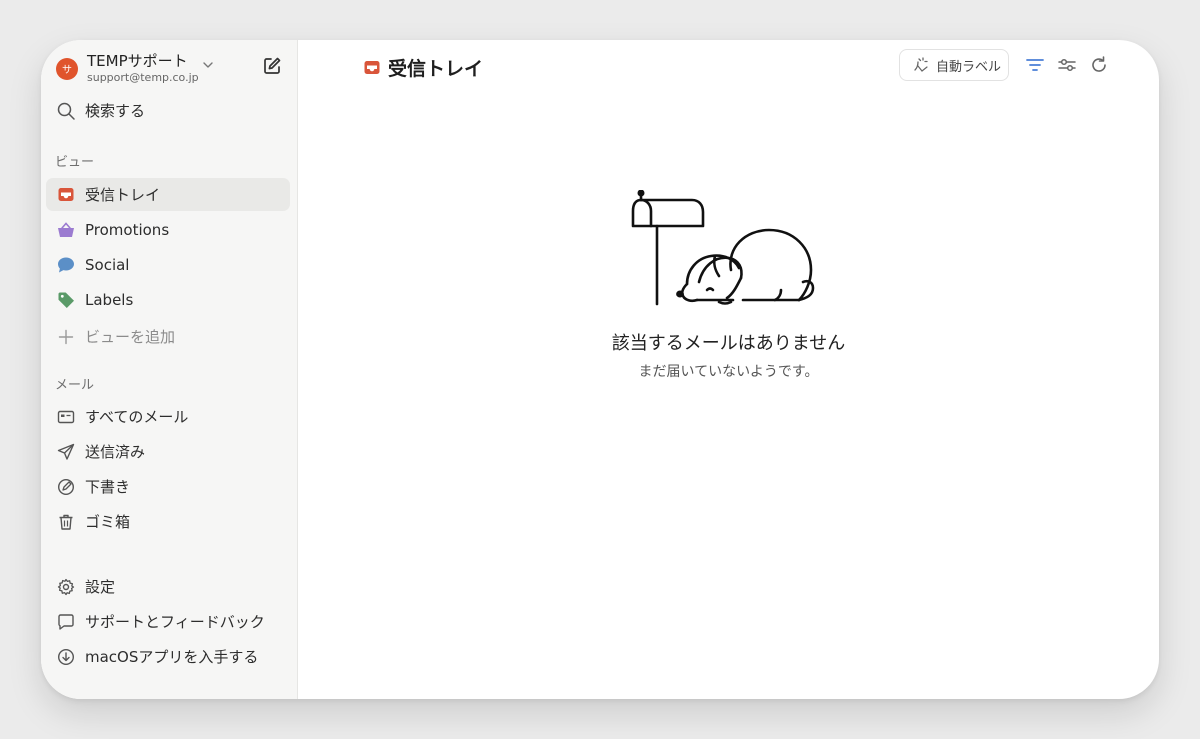  I want to click on sidebar-item-label: Social, so click(107, 264).